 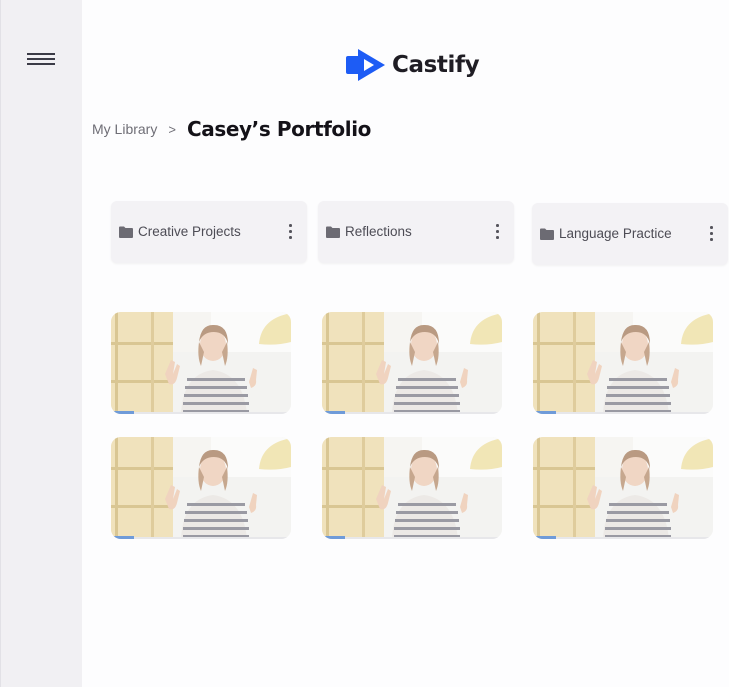 I want to click on folder-card-language-practice: Language Practice, so click(x=630, y=234).